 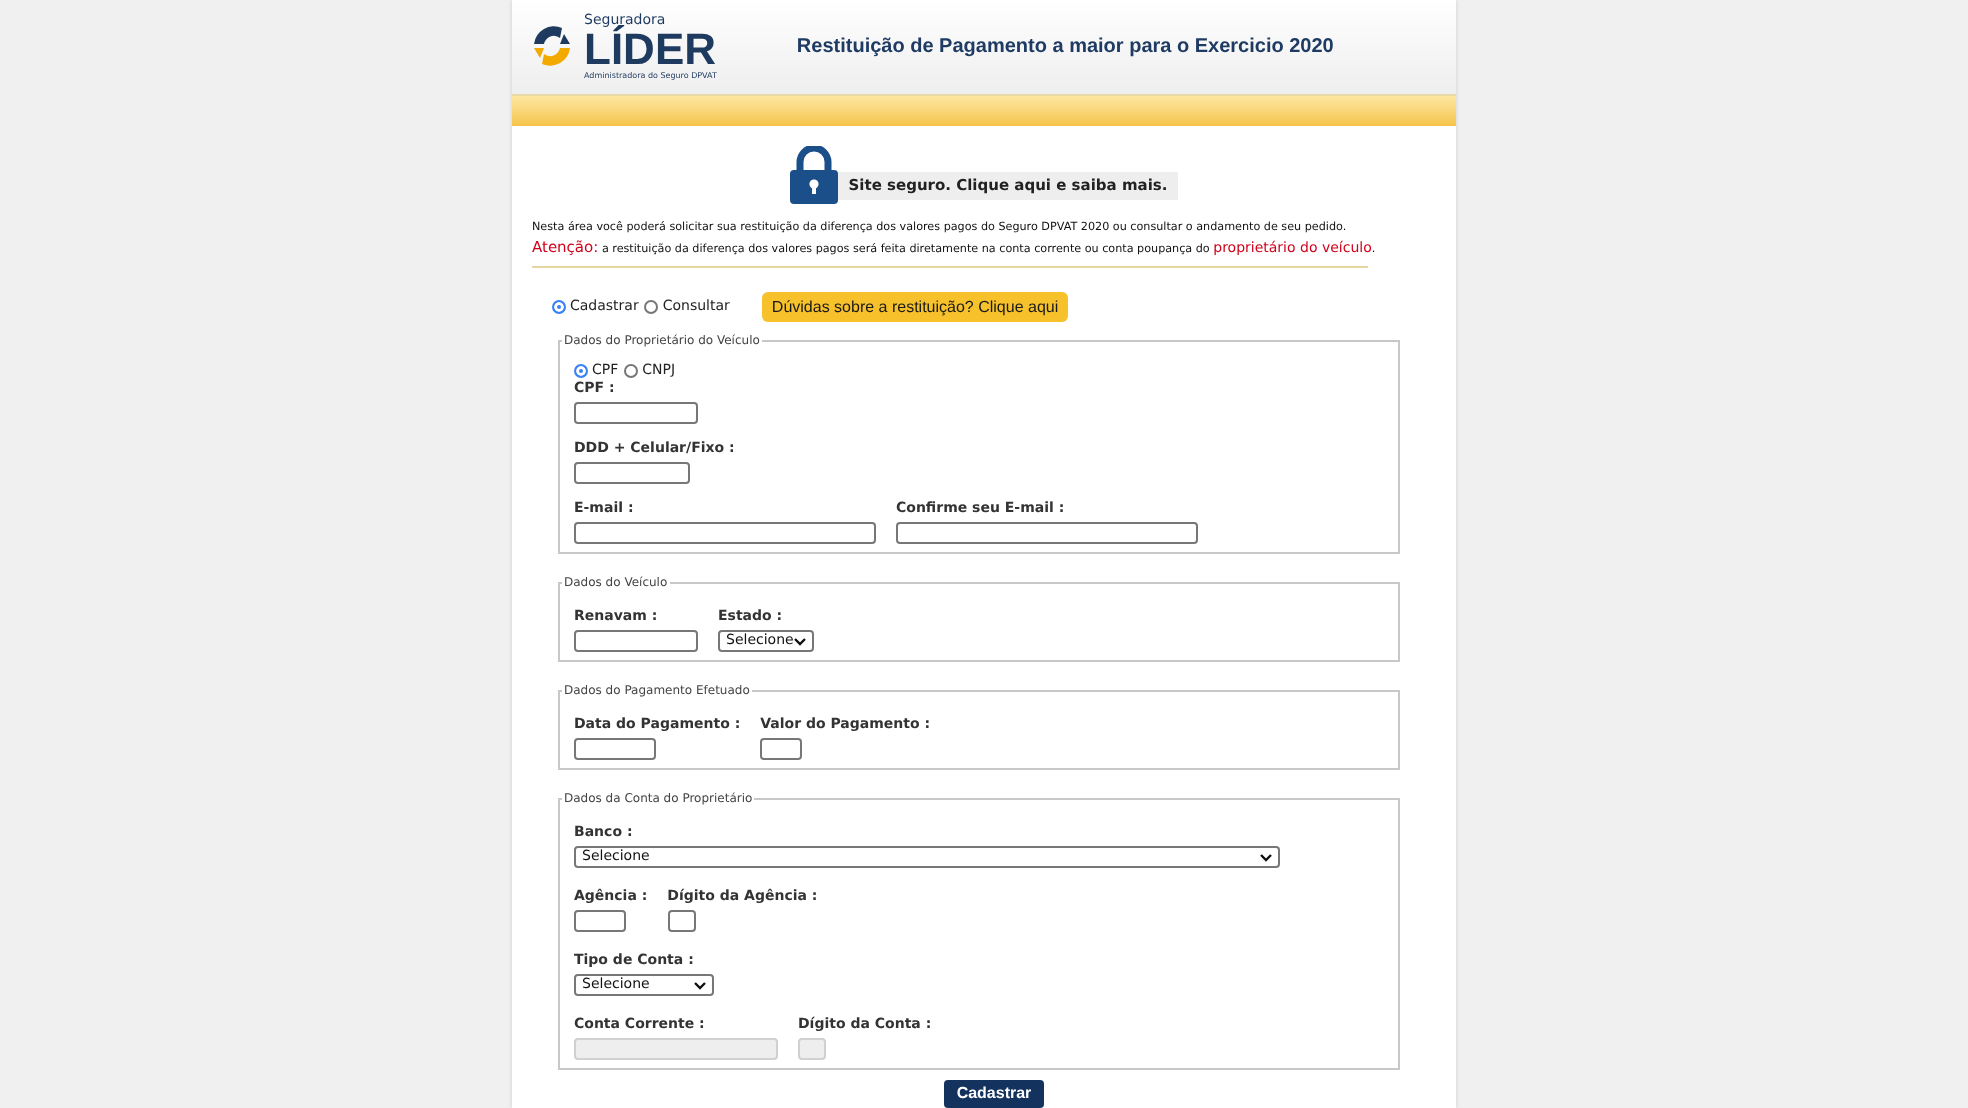 What do you see at coordinates (915, 307) in the screenshot?
I see `help-button: Dúvidas sobre a restituição? Clique aqui` at bounding box center [915, 307].